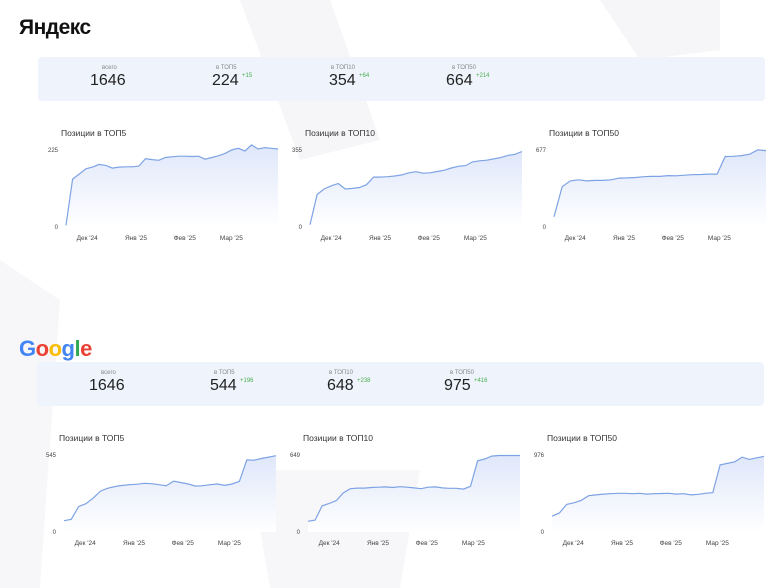 Image resolution: width=777 pixels, height=588 pixels. What do you see at coordinates (481, 381) in the screenshot?
I see `stat-delta: +416` at bounding box center [481, 381].